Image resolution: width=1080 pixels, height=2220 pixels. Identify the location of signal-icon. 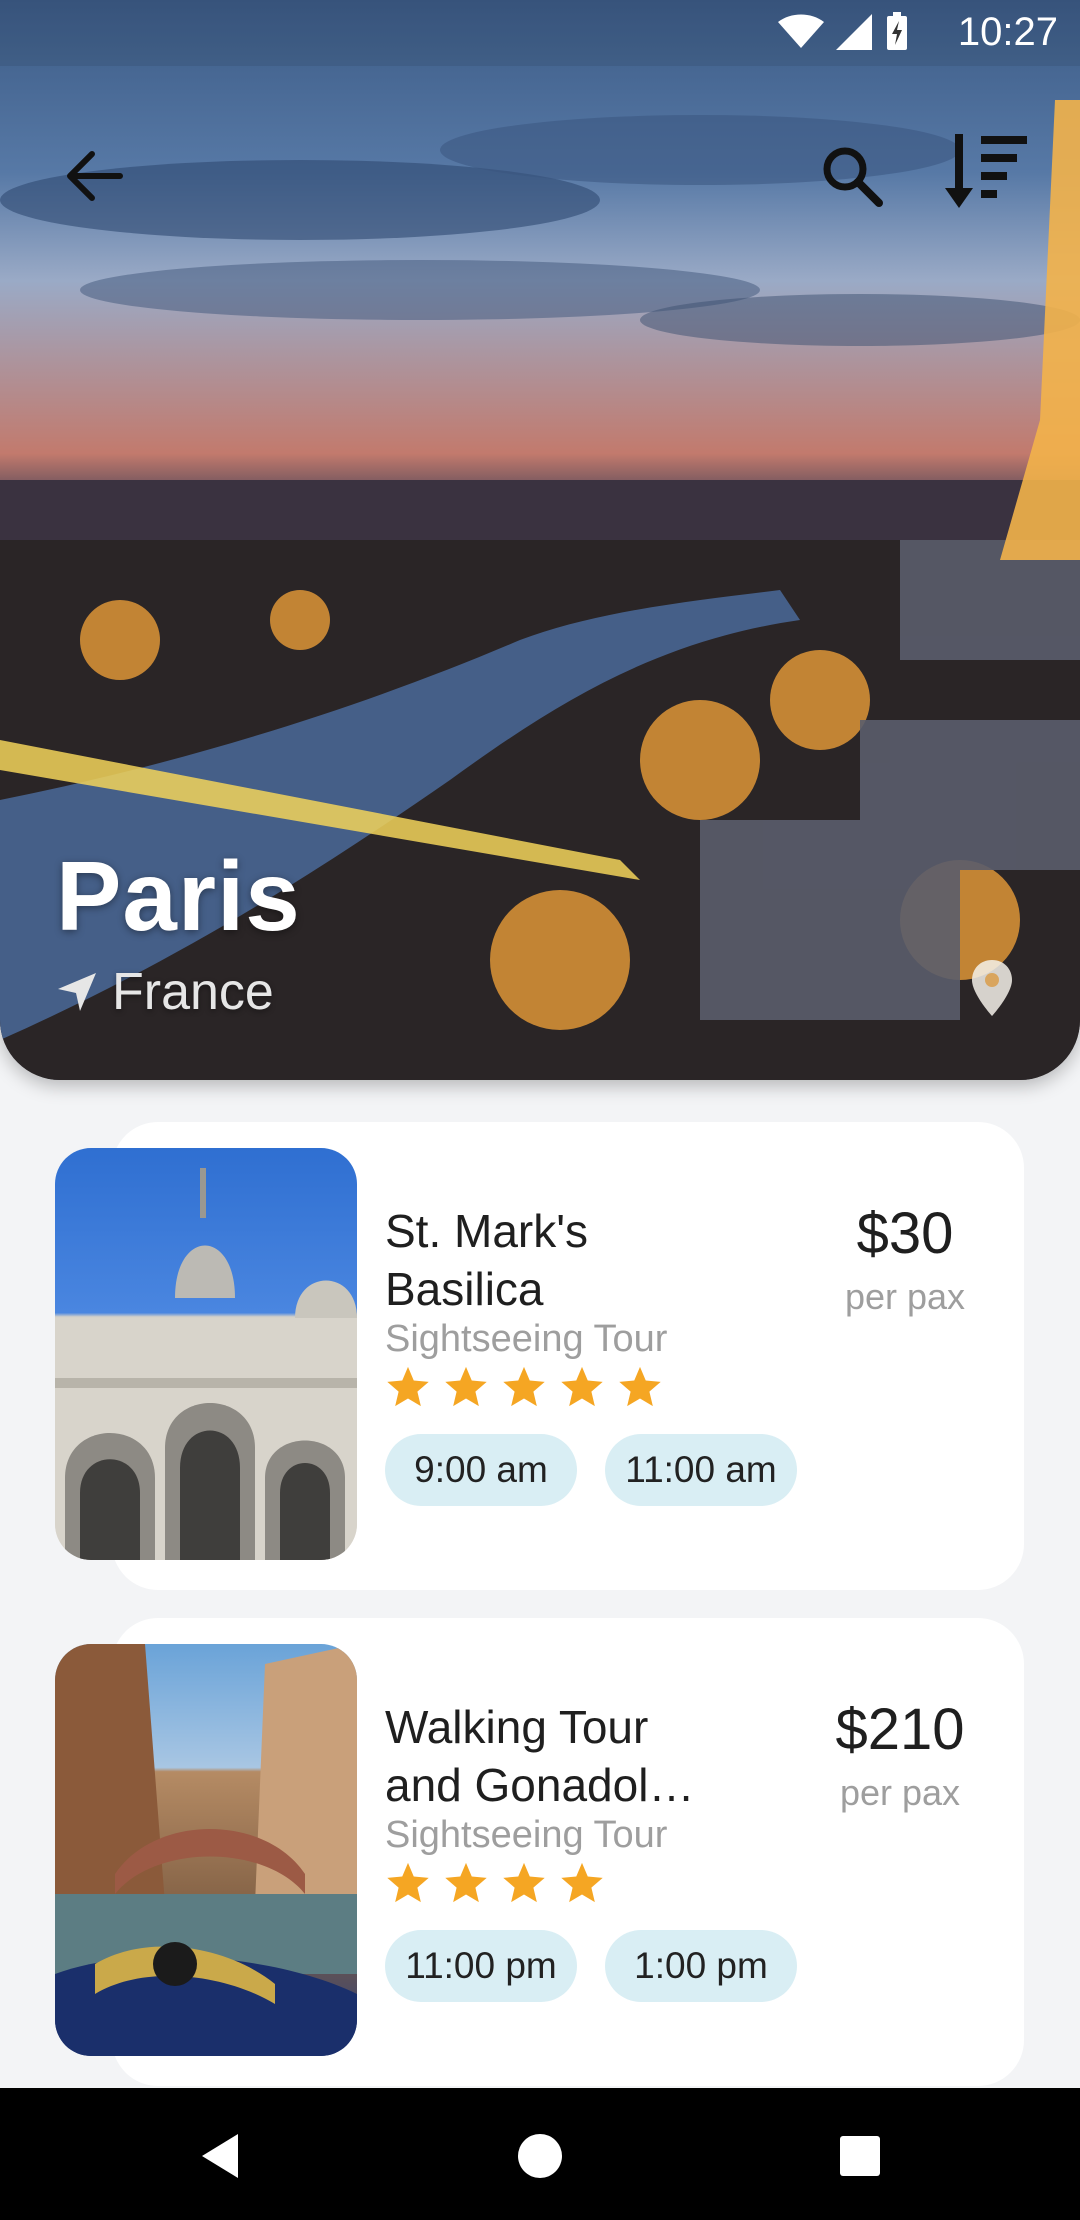
(854, 32).